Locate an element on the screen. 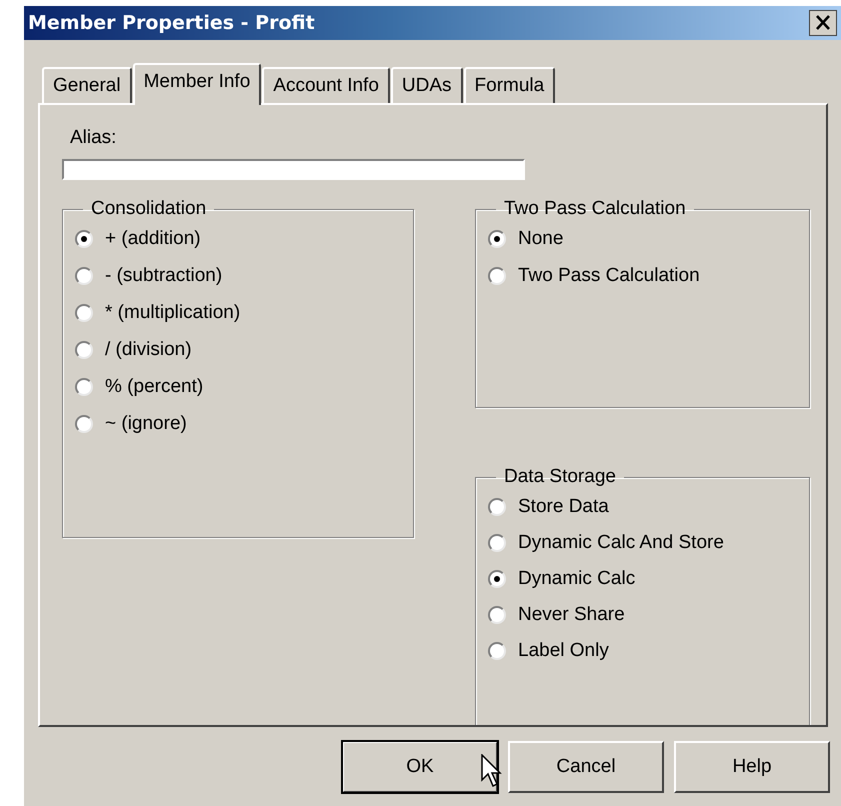  dialog-button: Help is located at coordinates (752, 767).